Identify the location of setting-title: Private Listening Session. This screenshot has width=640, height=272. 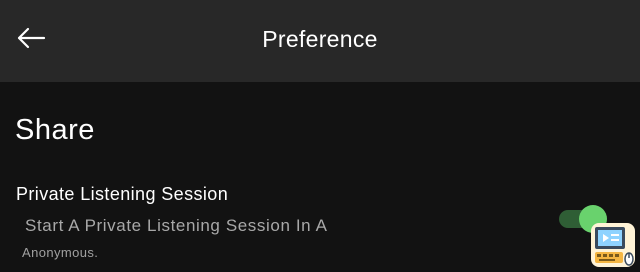
(122, 194).